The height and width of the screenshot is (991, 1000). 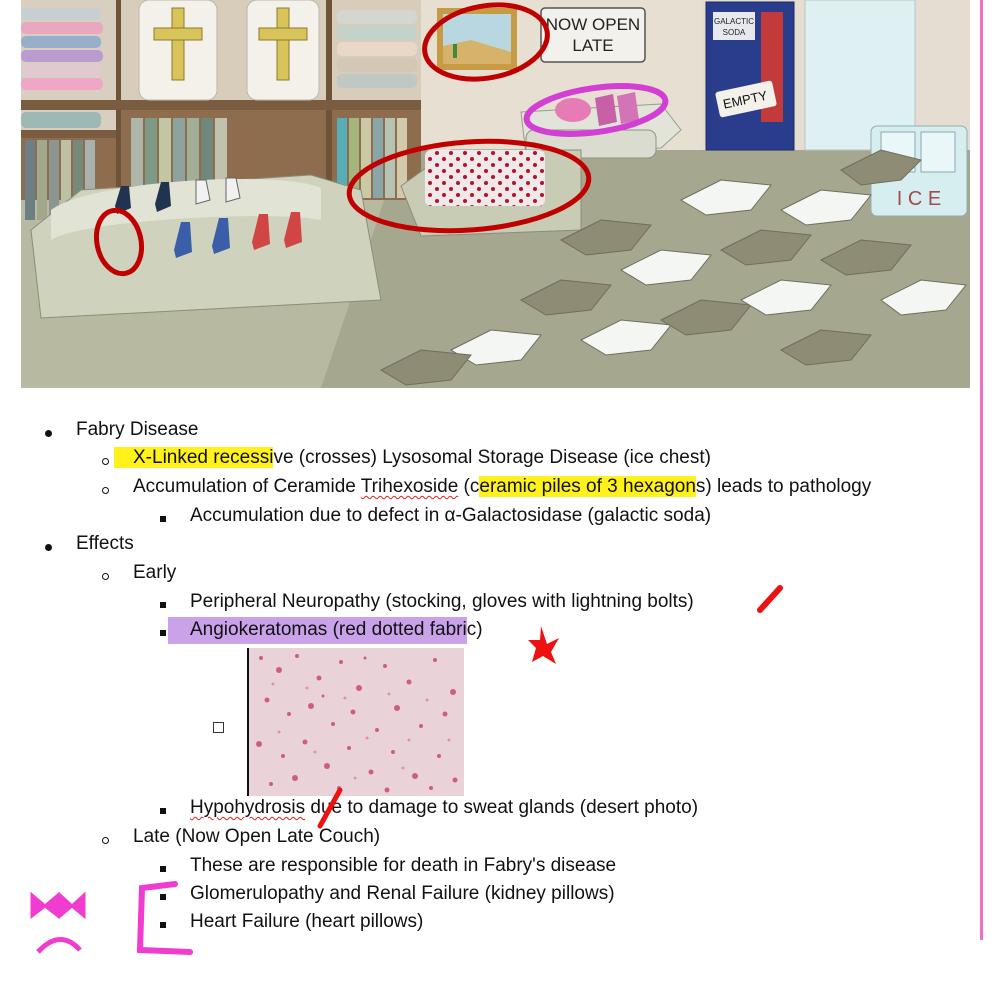 I want to click on note-angiokeratomas: Angiokeratomas (red dotted fabric), so click(x=325, y=630).